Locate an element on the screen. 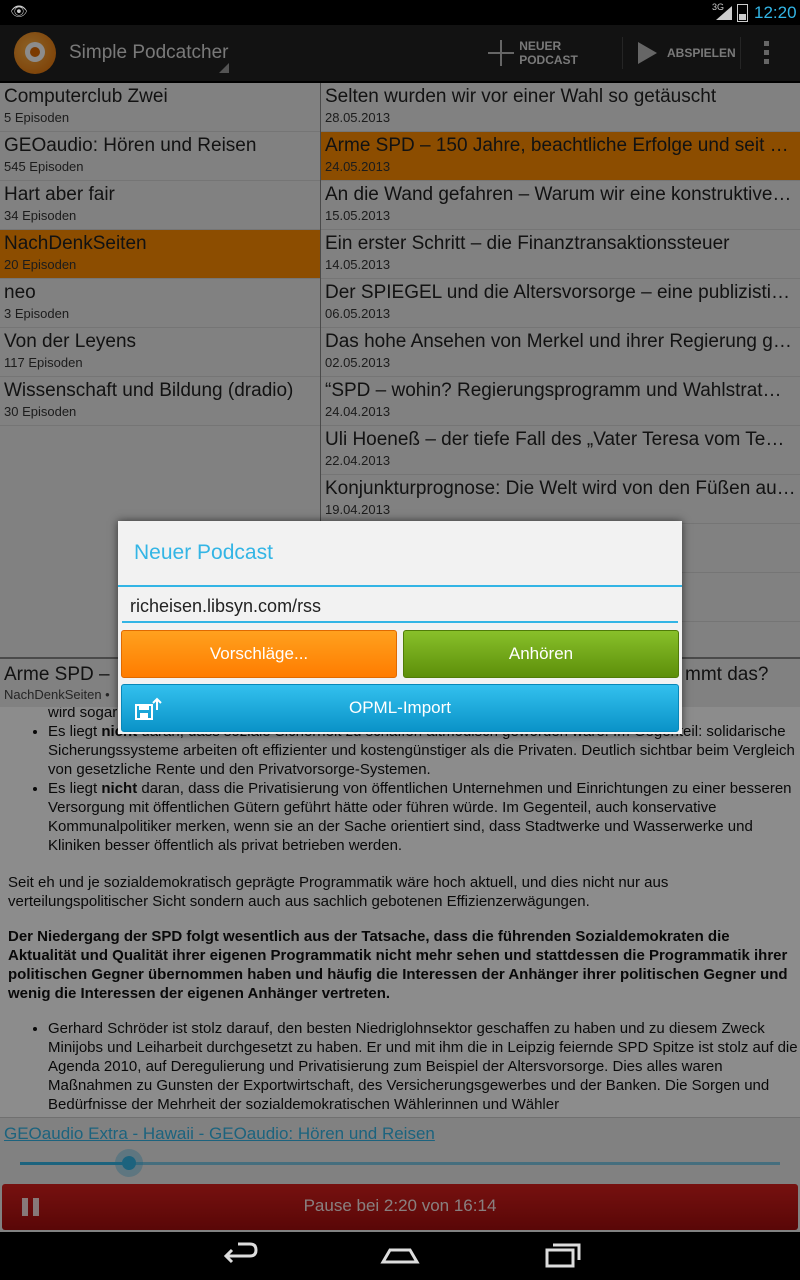 Image resolution: width=800 pixels, height=1280 pixels. opml-import-label: OPML-Import is located at coordinates (400, 707).